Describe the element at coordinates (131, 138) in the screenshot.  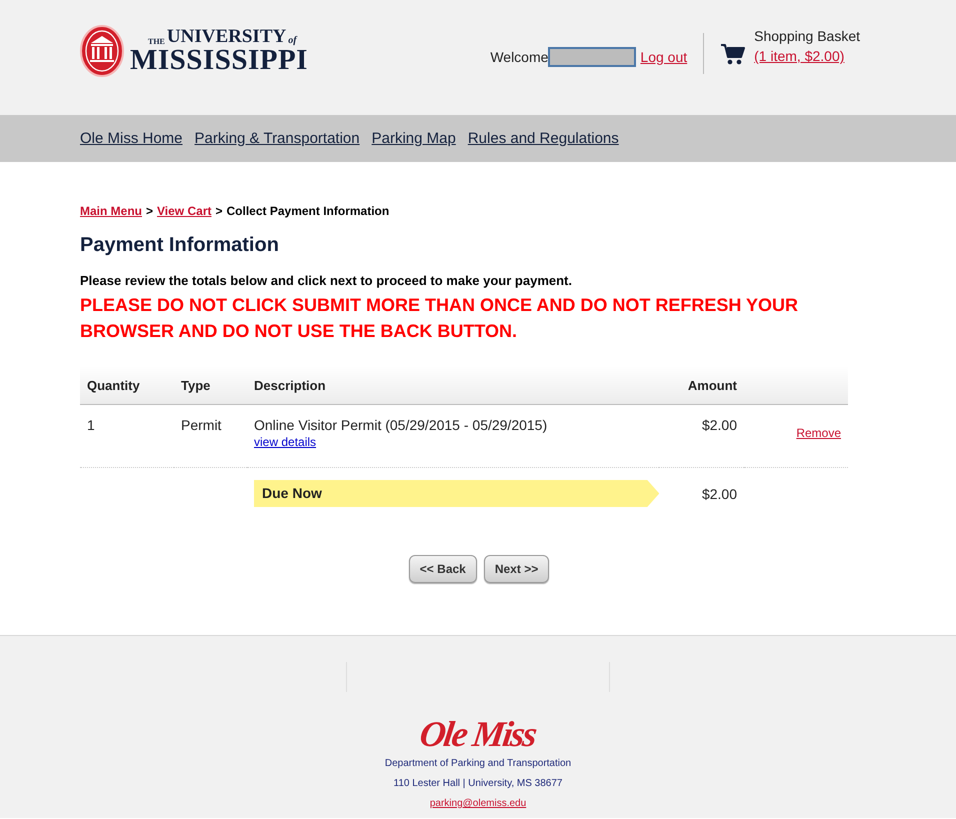
I see `nav-link: Ole Miss Home` at that location.